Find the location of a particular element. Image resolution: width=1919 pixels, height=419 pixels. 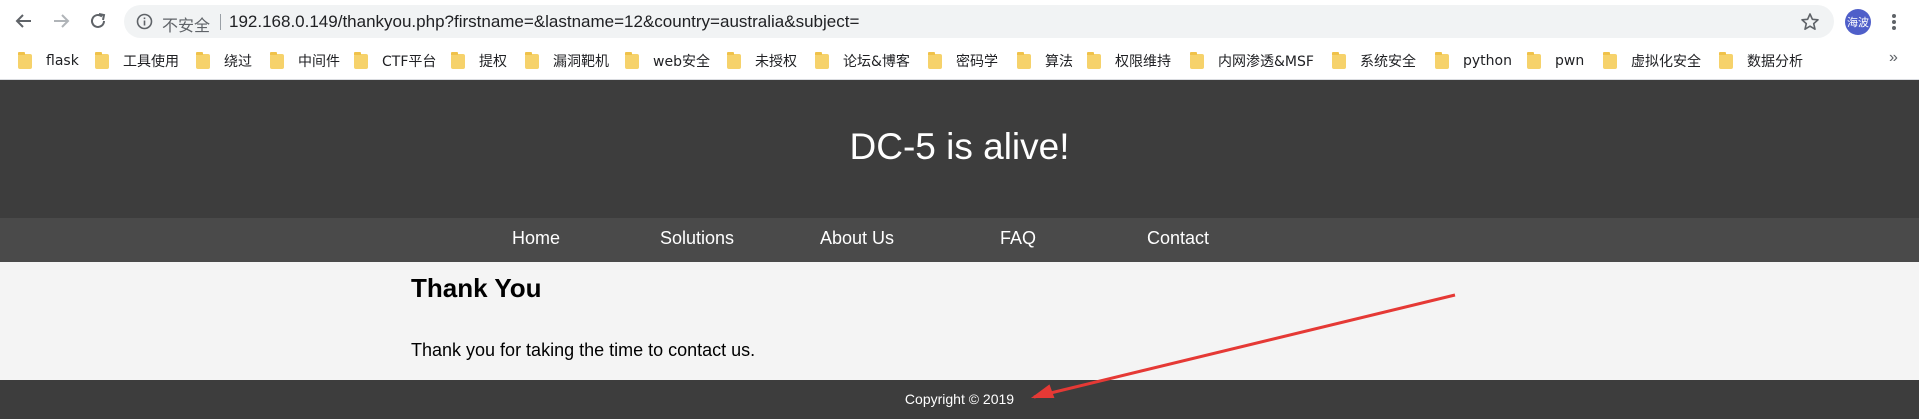

bookmark-label: 中间件 is located at coordinates (319, 62).